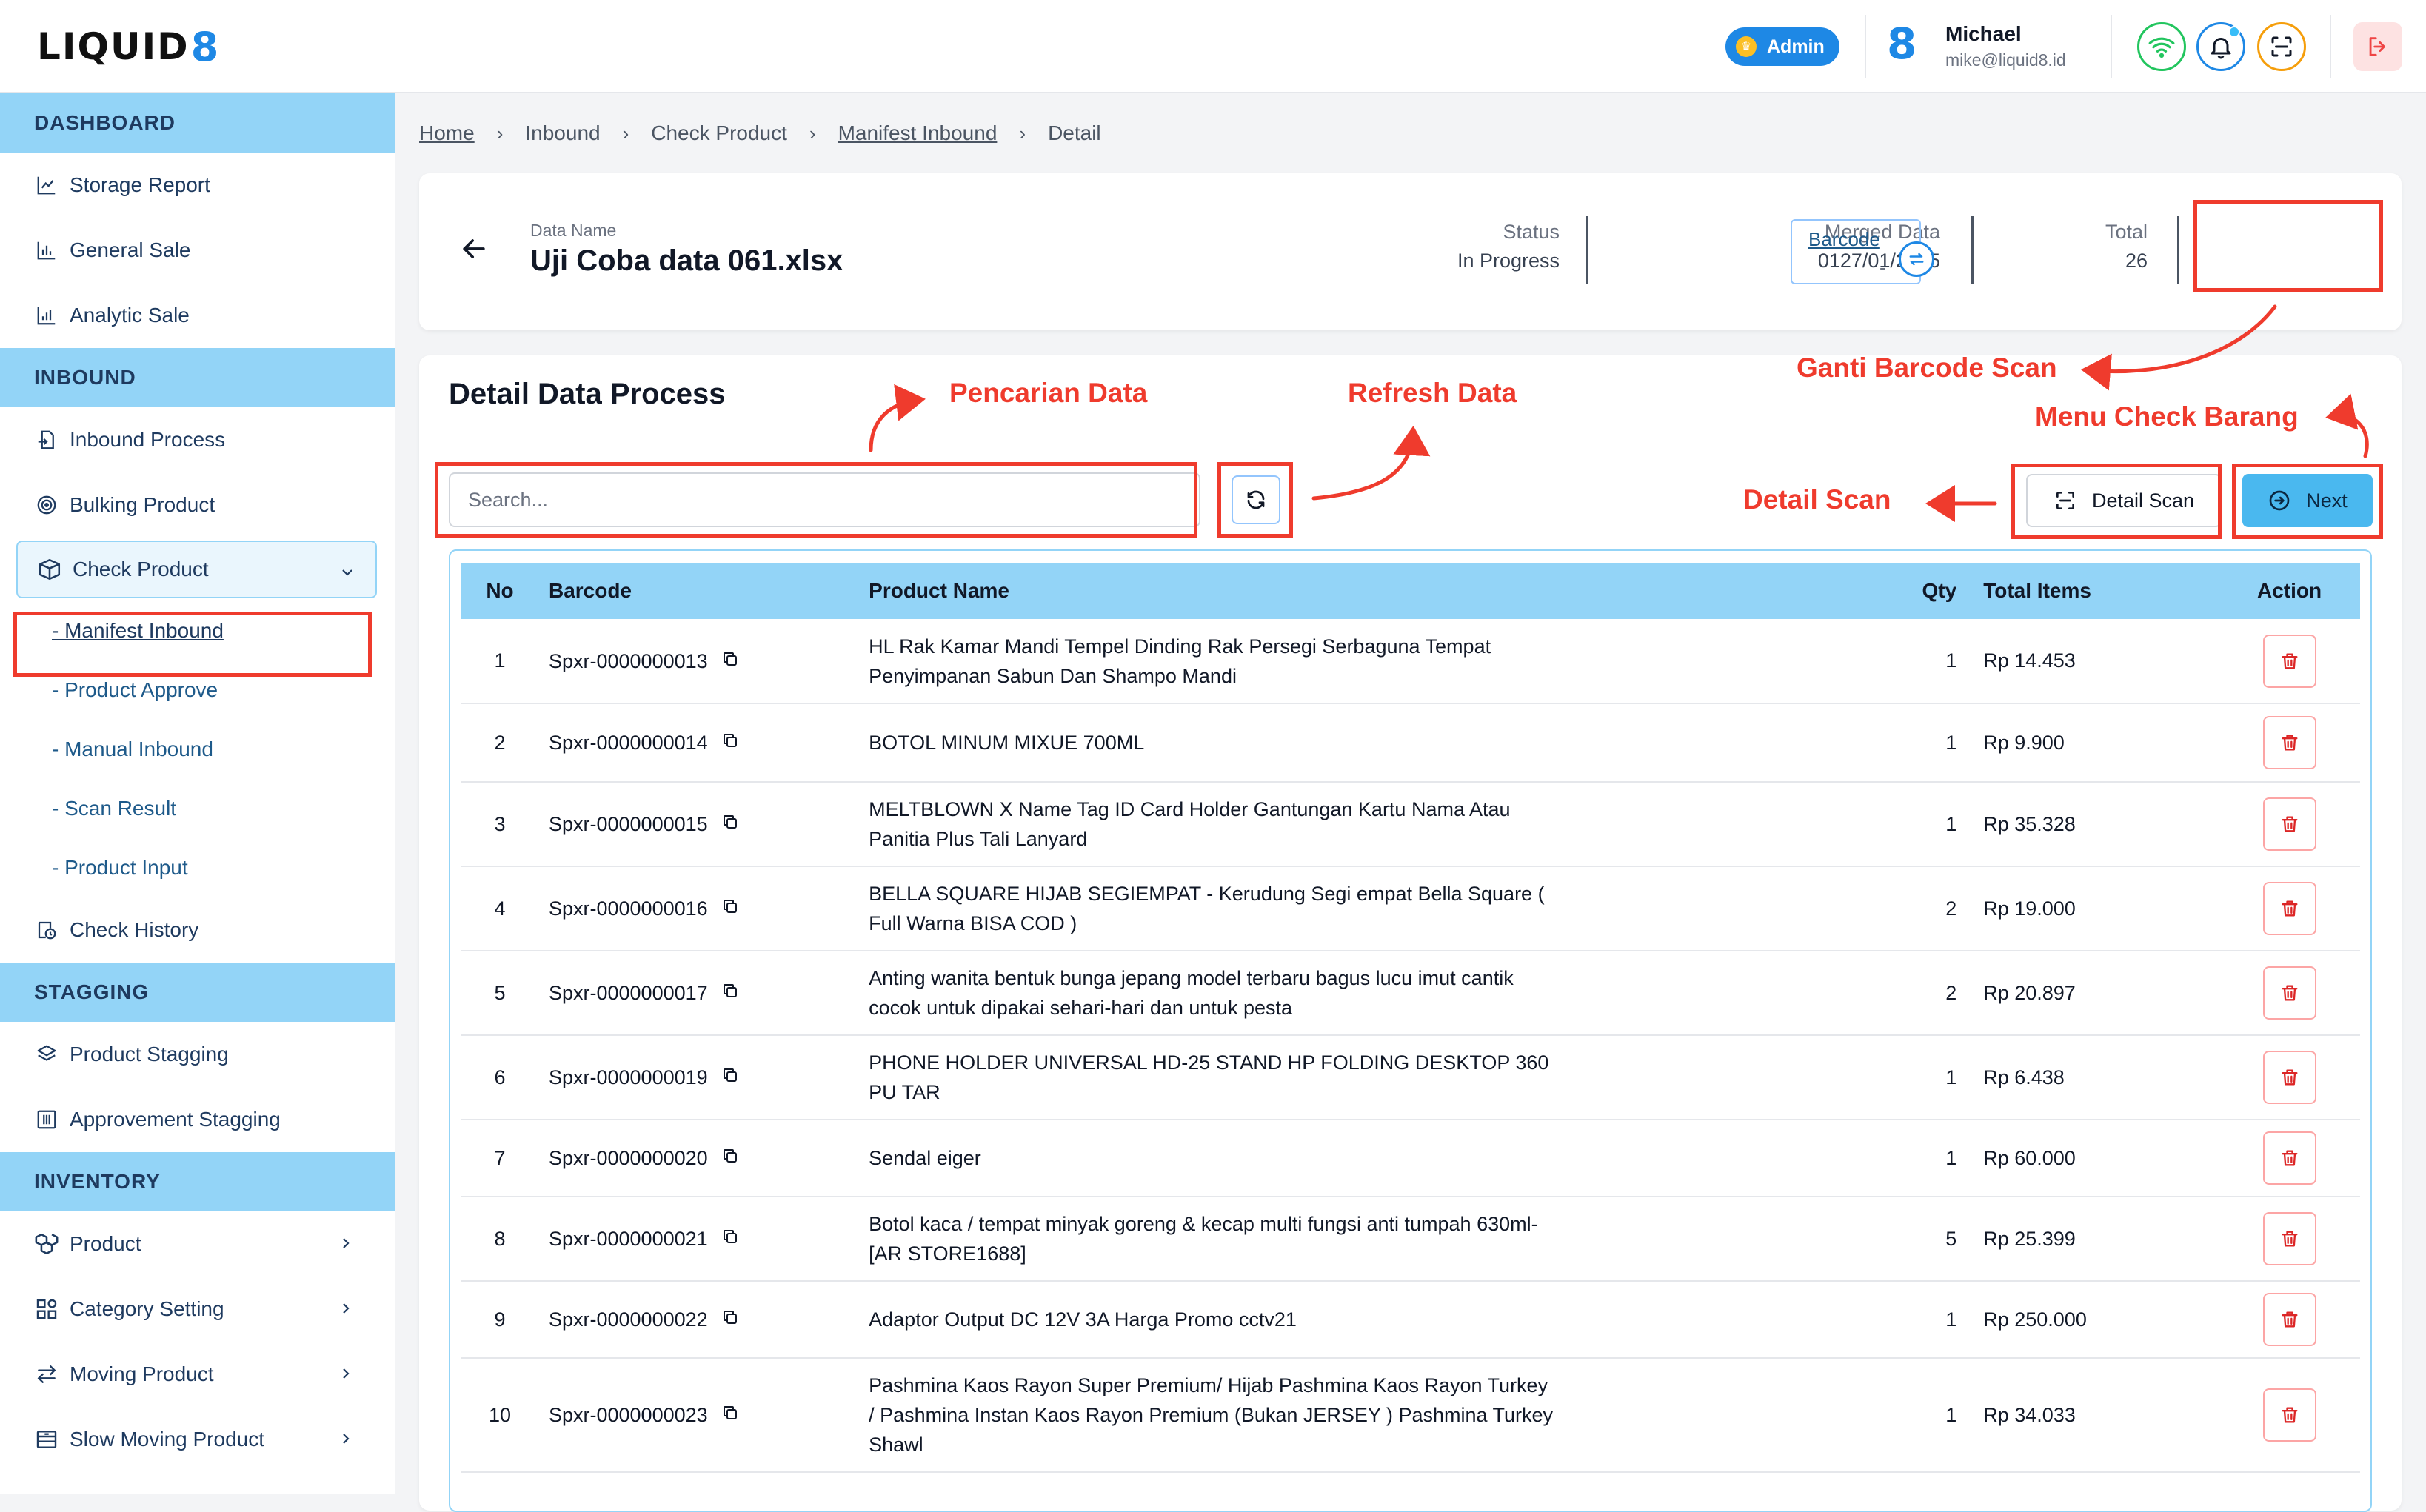 The width and height of the screenshot is (2426, 1512). What do you see at coordinates (347, 574) in the screenshot?
I see `chevron-down-icon` at bounding box center [347, 574].